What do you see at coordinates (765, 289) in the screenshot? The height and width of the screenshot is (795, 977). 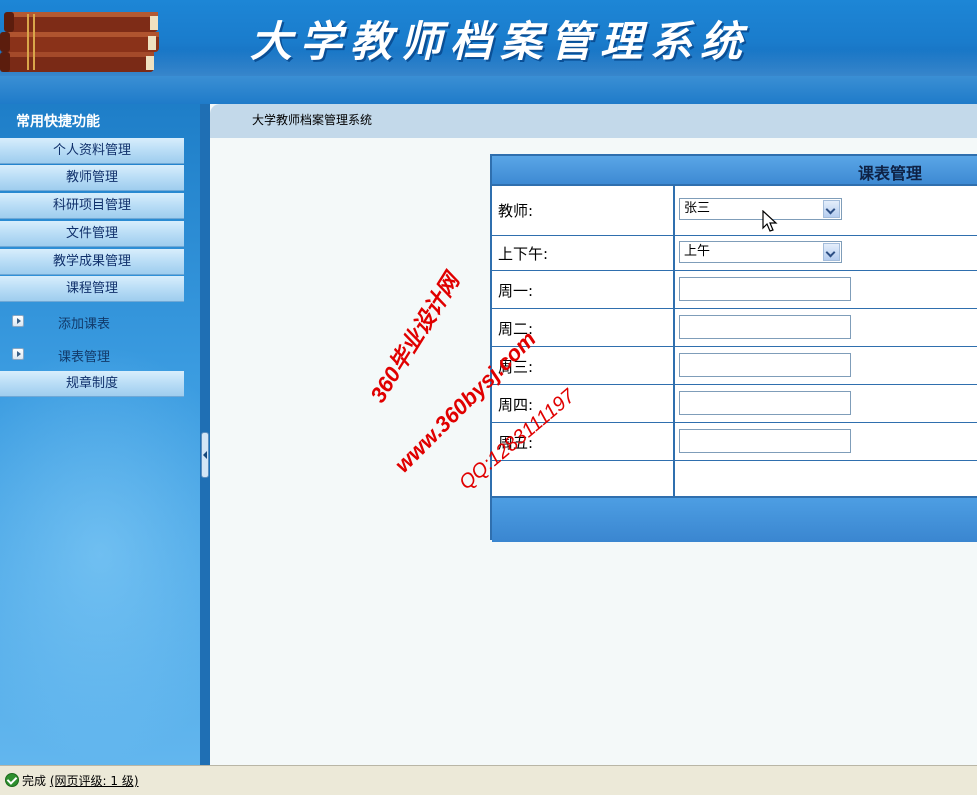 I see `monday-input` at bounding box center [765, 289].